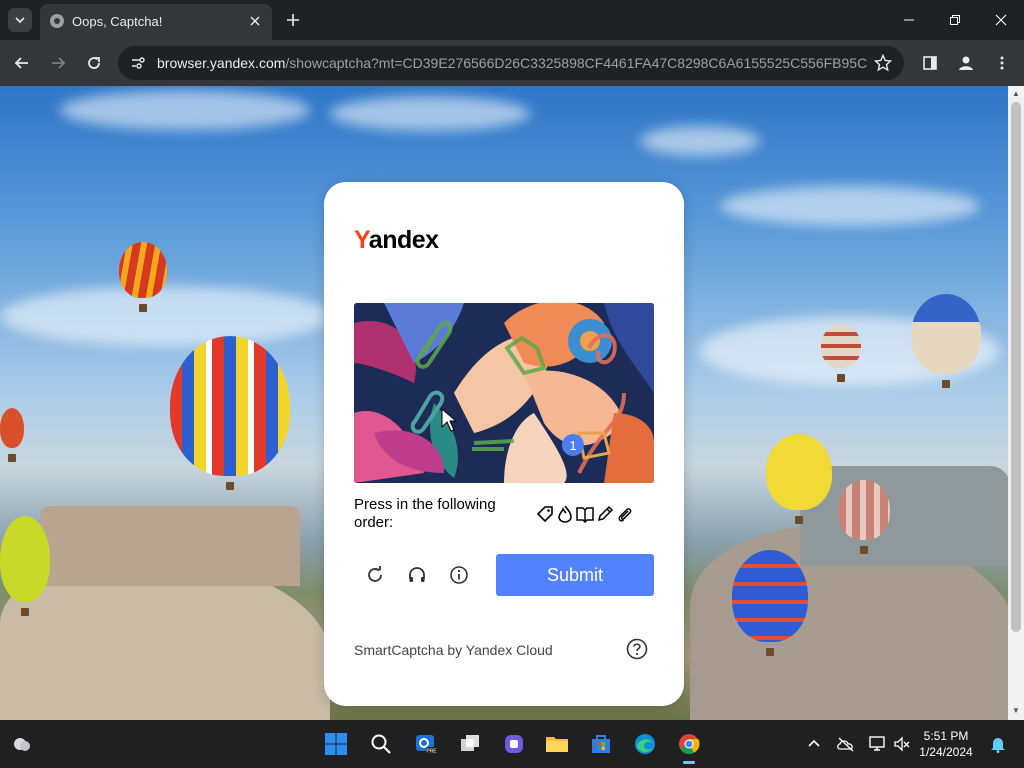 This screenshot has height=768, width=1024. I want to click on volume-muted-icon, so click(902, 744).